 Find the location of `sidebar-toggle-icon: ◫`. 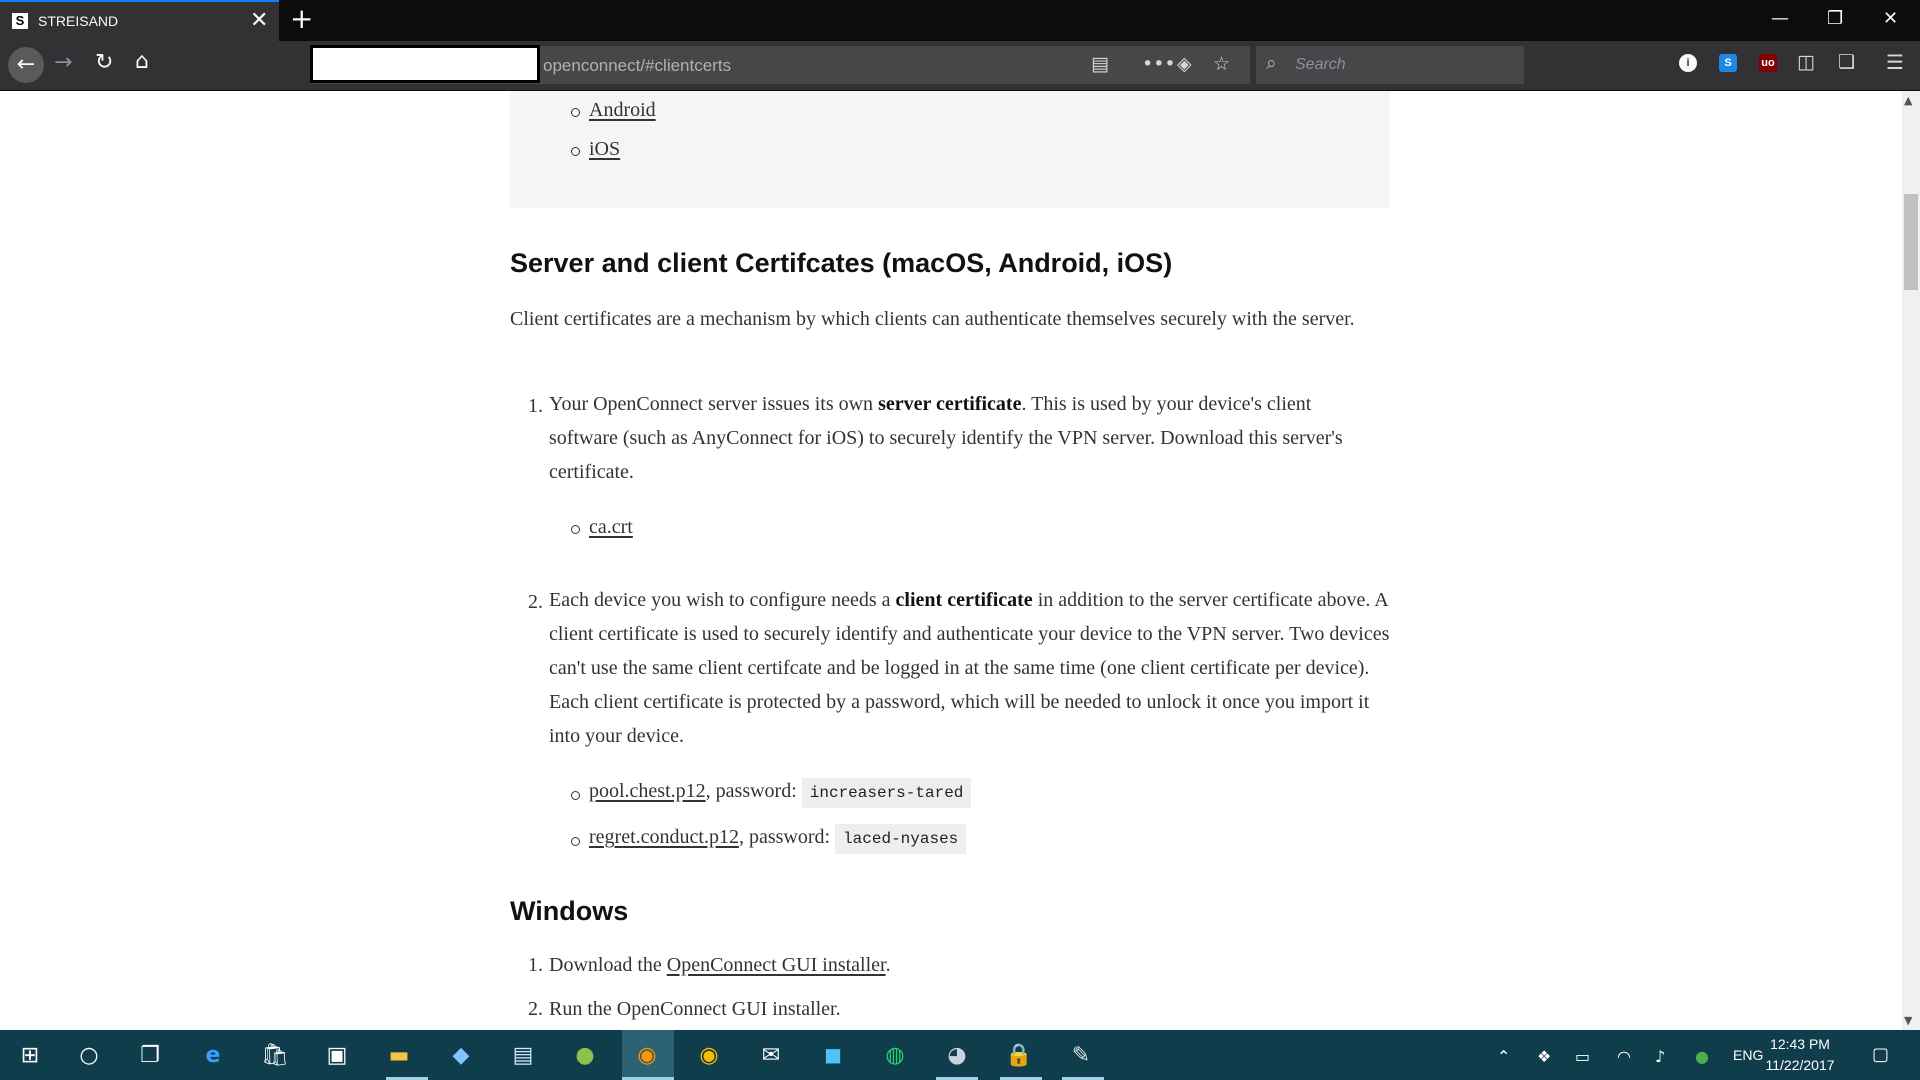

sidebar-toggle-icon: ◫ is located at coordinates (1806, 62).